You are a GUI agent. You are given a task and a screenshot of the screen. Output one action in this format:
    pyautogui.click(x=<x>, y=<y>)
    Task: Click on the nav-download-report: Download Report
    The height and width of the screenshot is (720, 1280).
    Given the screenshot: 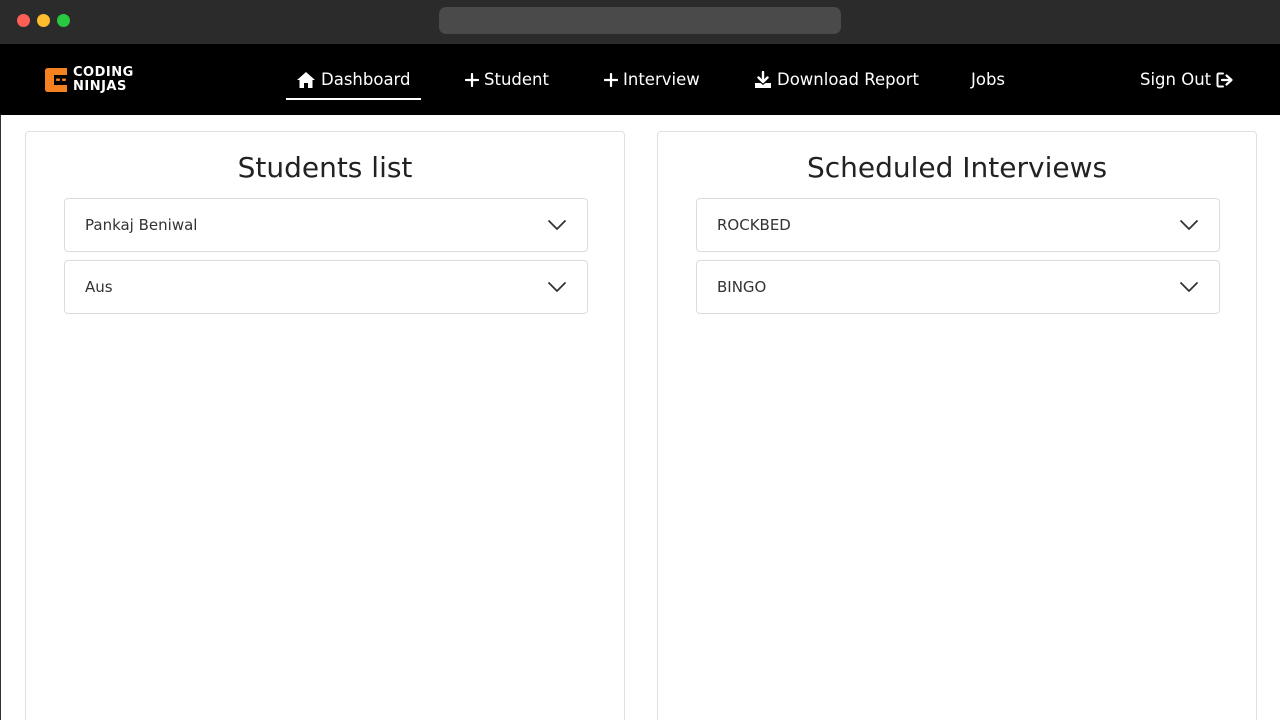 What is the action you would take?
    pyautogui.click(x=836, y=79)
    